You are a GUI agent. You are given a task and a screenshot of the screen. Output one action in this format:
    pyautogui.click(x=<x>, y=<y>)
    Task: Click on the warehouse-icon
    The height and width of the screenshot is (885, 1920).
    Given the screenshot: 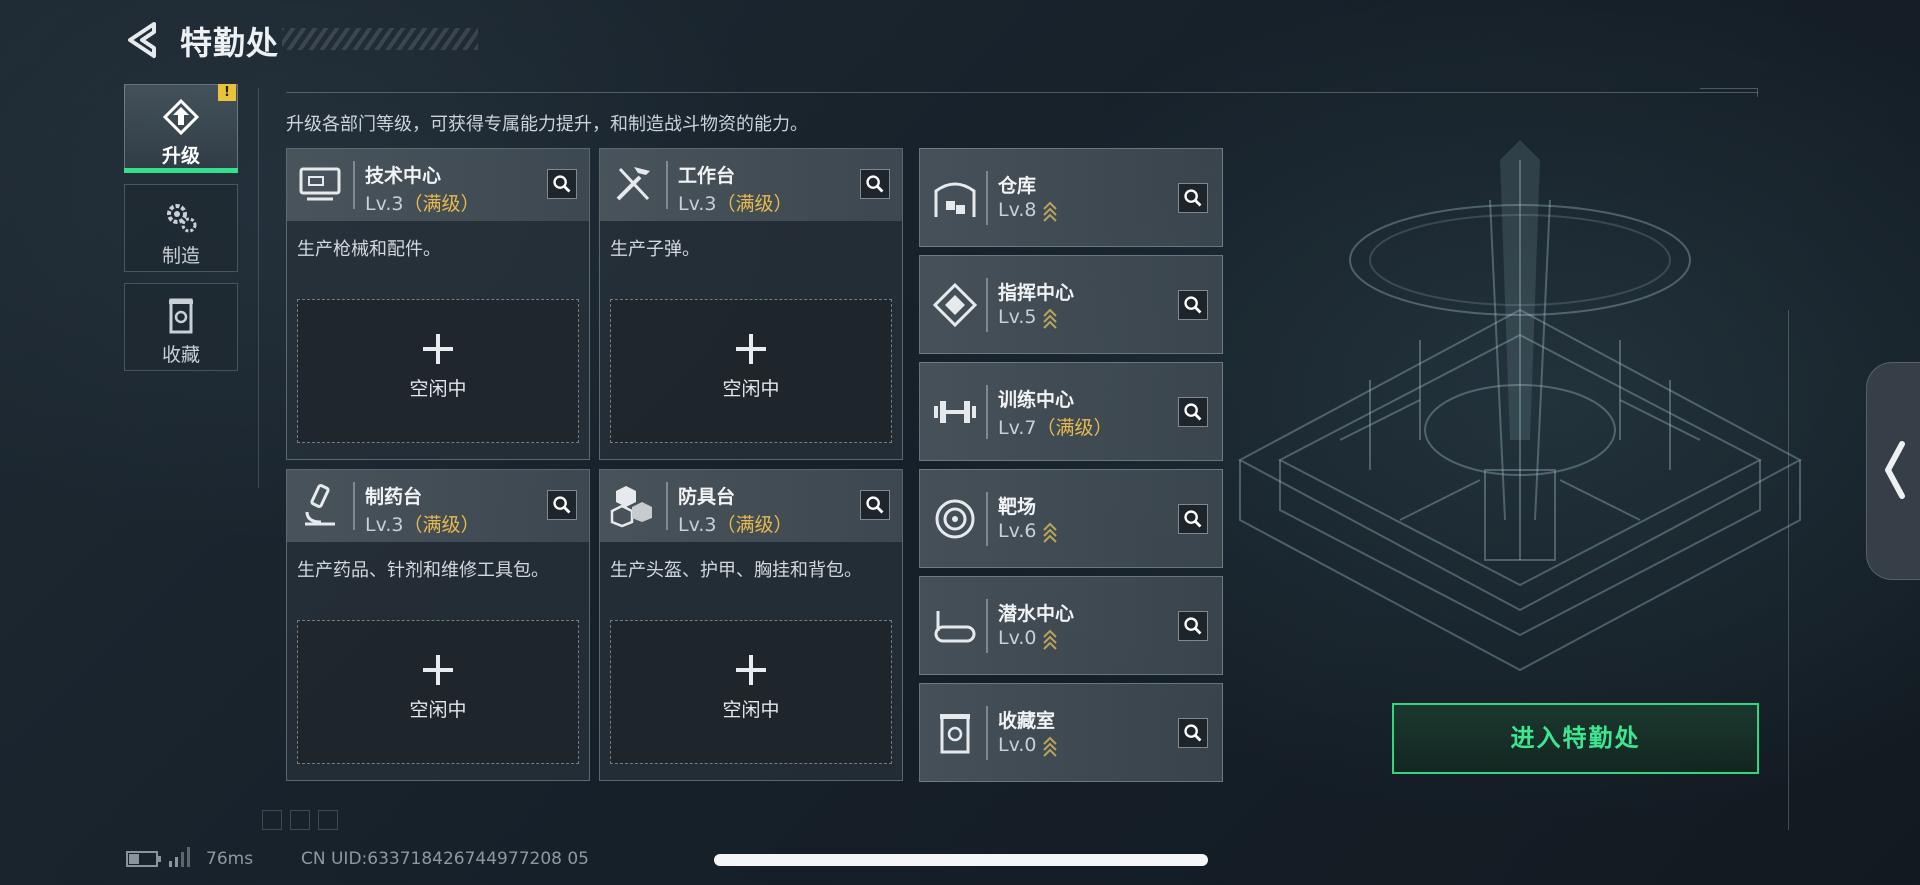 What is the action you would take?
    pyautogui.click(x=955, y=199)
    